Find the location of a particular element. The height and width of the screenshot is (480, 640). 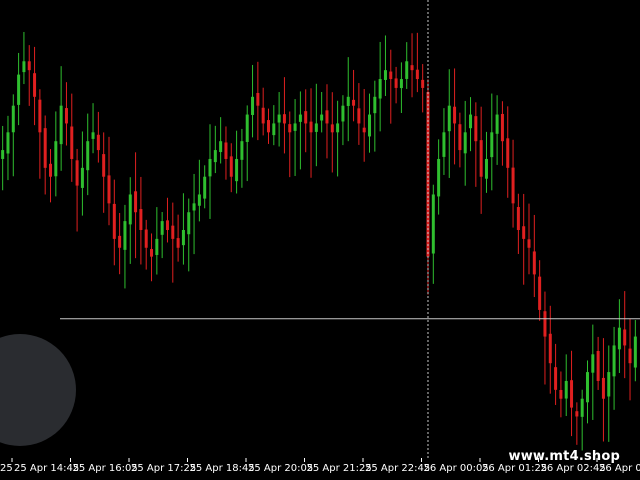

time-axis-label: 25 Apr 16:05 is located at coordinates (105, 468).